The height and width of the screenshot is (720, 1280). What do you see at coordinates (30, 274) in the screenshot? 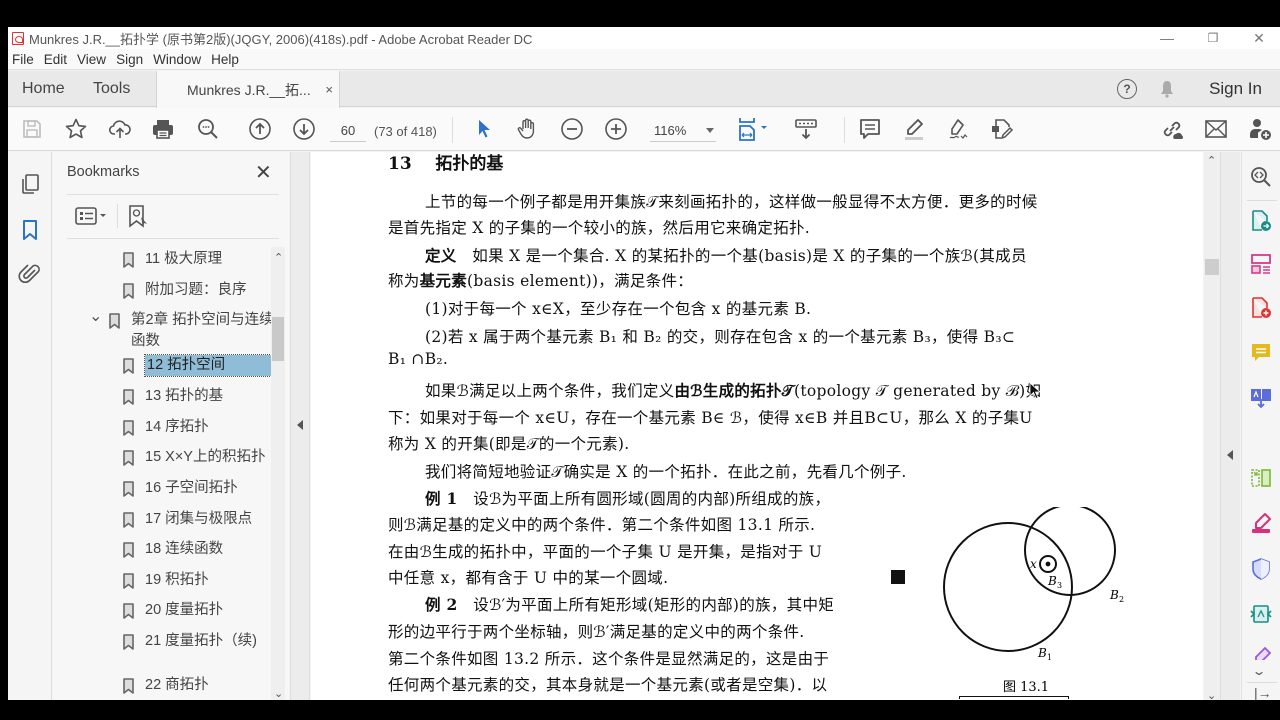
I see `attachments-icon` at bounding box center [30, 274].